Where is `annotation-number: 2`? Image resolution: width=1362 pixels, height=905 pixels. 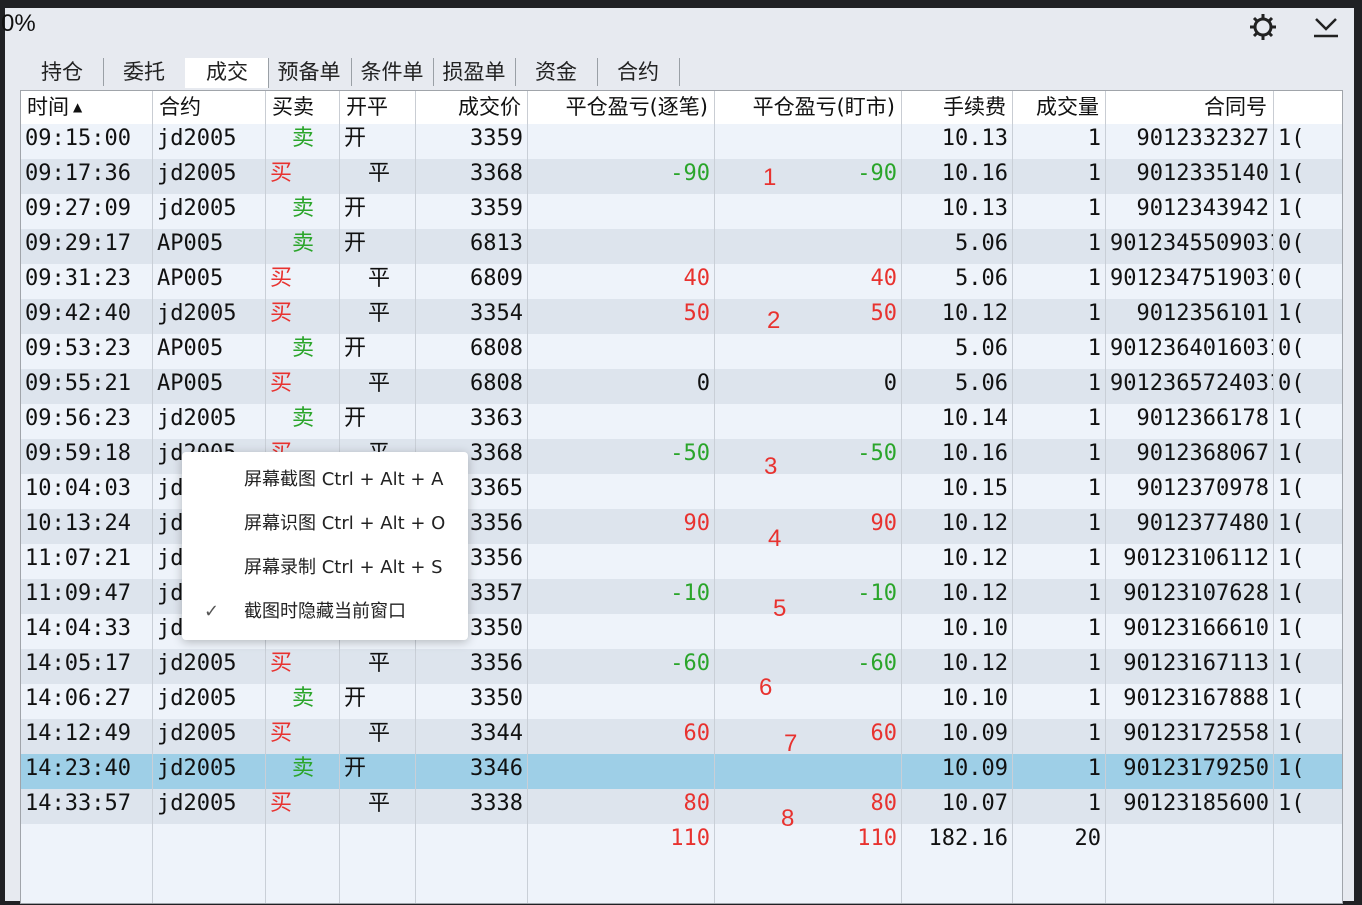 annotation-number: 2 is located at coordinates (774, 320).